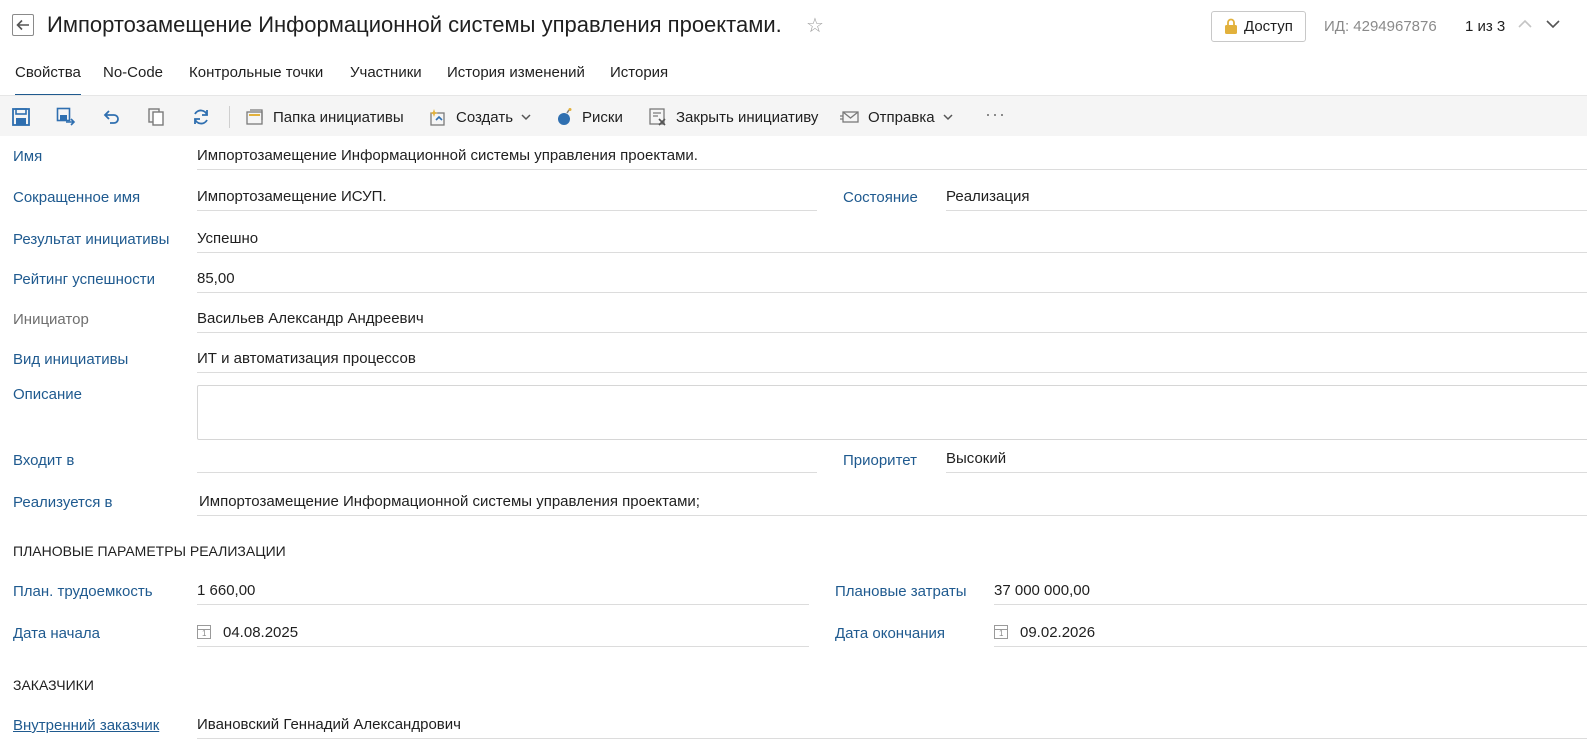  I want to click on create-dropdown-button: Создать, so click(479, 117).